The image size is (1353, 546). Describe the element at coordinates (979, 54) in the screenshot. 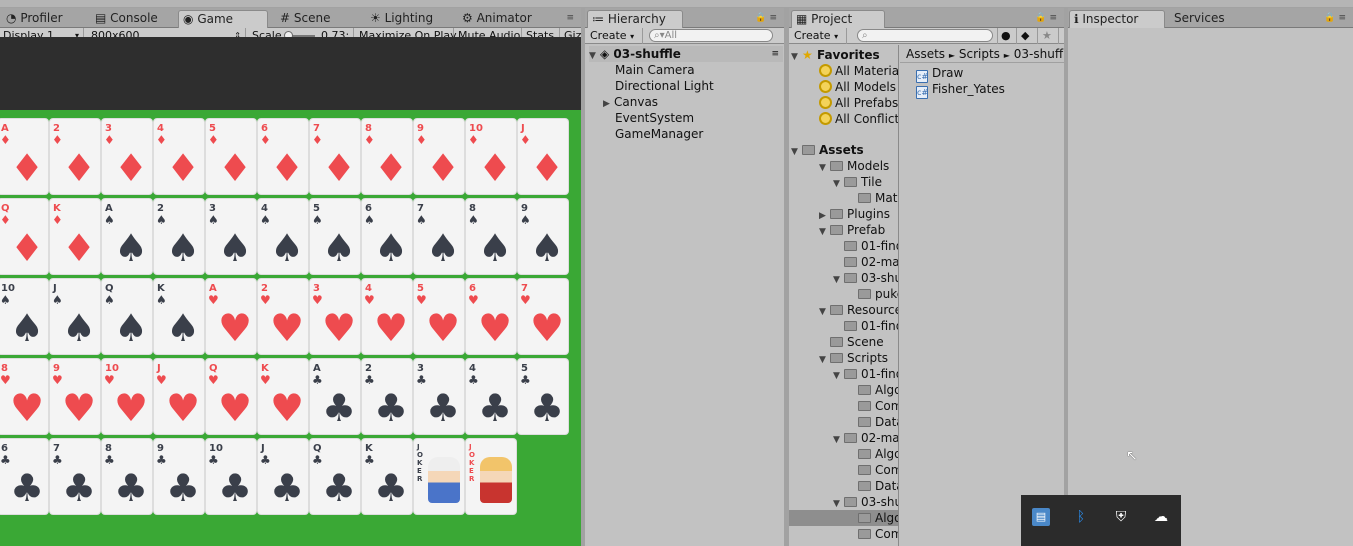

I see `breadcrumb-item: Scripts` at that location.